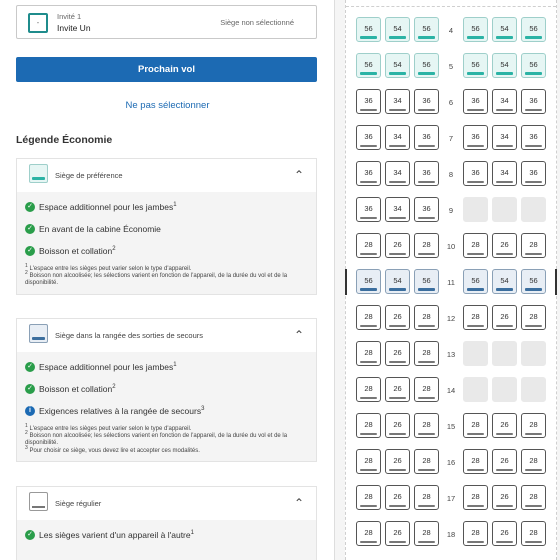 The height and width of the screenshot is (560, 560). I want to click on seat-8-L1: 36, so click(368, 173).